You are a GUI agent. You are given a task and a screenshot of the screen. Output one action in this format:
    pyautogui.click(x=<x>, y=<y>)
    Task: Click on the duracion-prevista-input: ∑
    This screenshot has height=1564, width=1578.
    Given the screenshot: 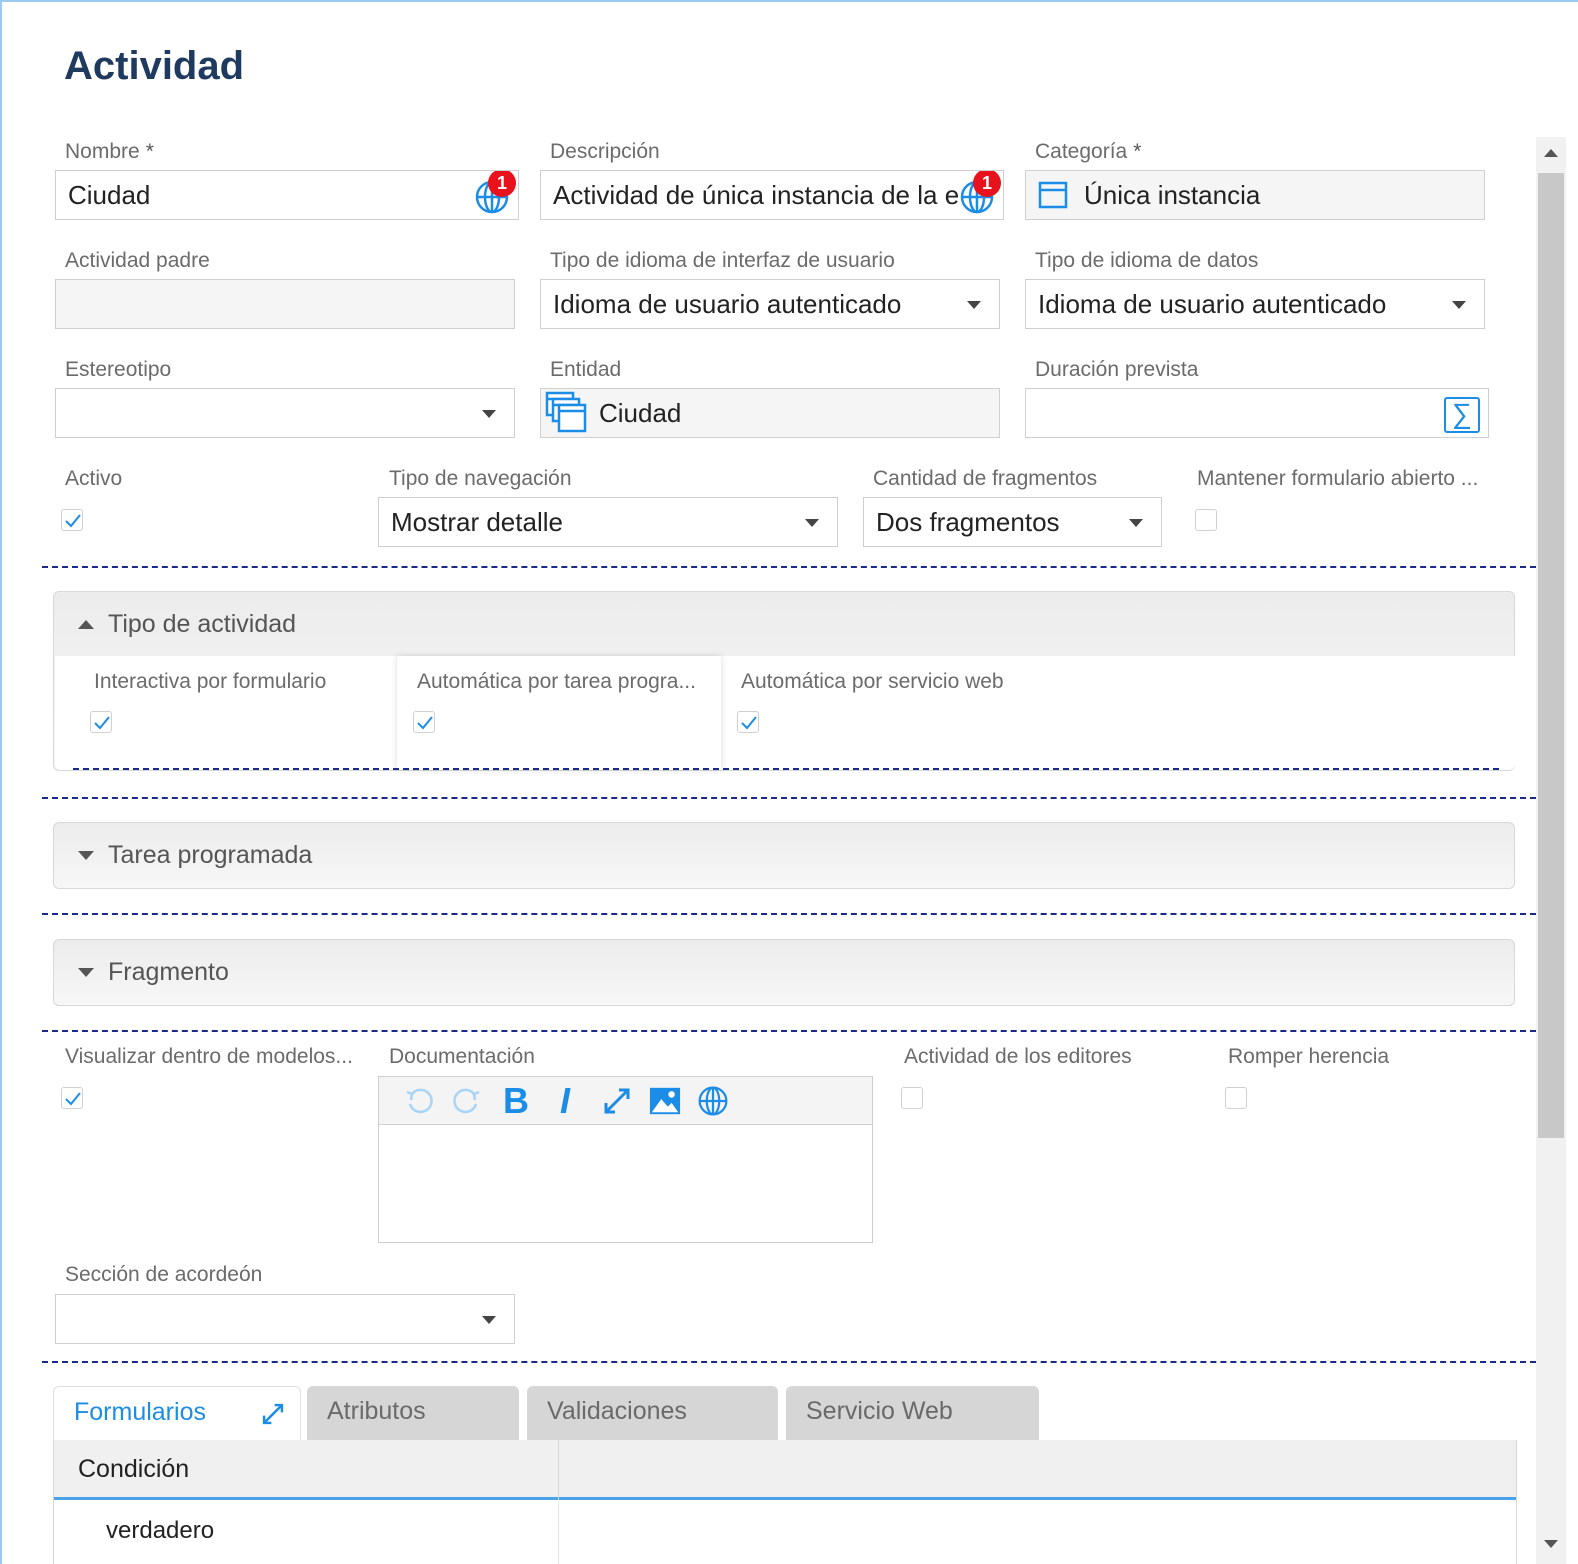 What is the action you would take?
    pyautogui.click(x=1257, y=413)
    